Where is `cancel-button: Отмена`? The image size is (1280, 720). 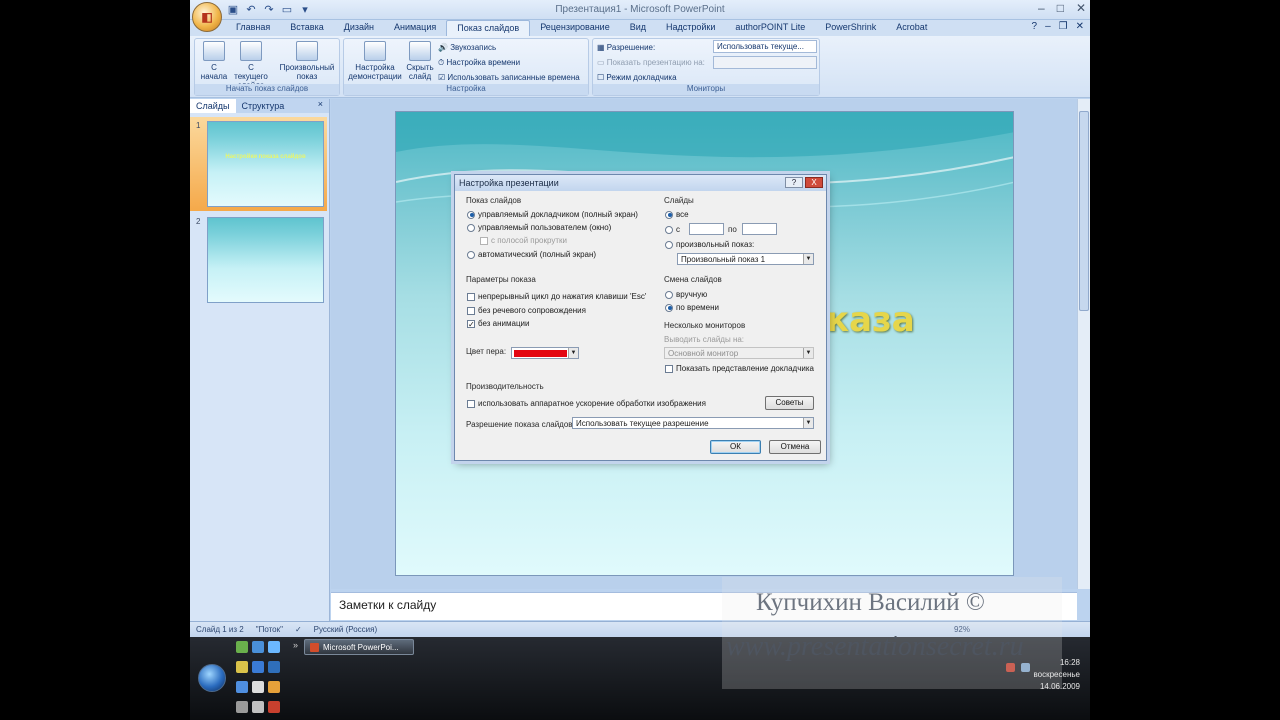 cancel-button: Отмена is located at coordinates (795, 447).